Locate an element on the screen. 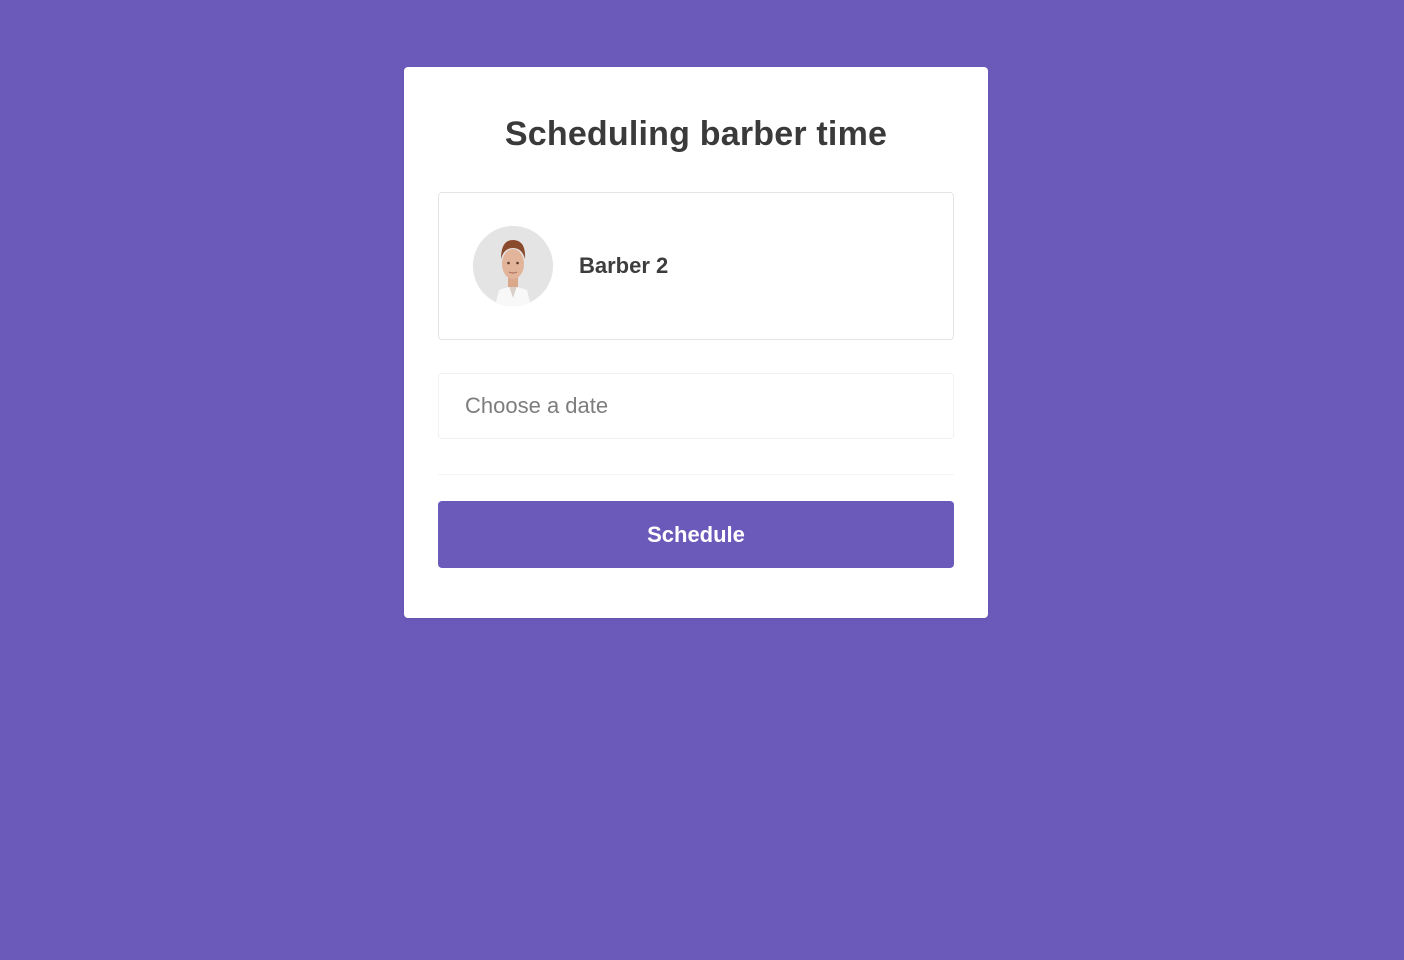  date-input is located at coordinates (696, 406).